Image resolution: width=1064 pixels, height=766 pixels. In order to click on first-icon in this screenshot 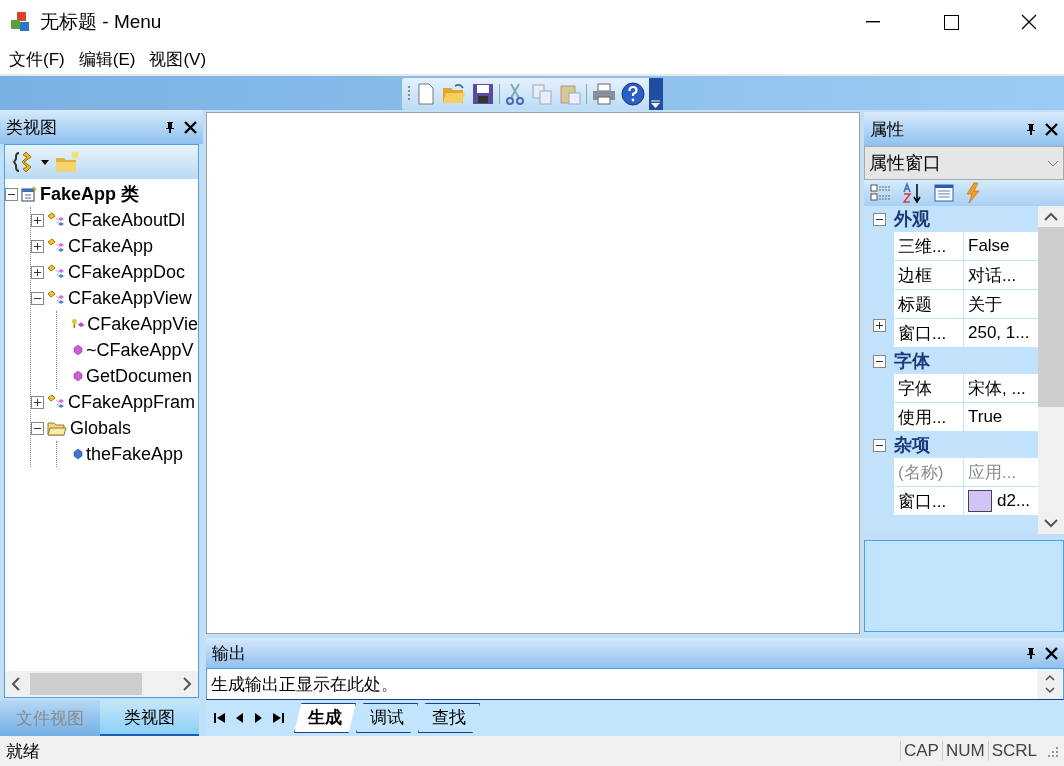, I will do `click(220, 718)`.